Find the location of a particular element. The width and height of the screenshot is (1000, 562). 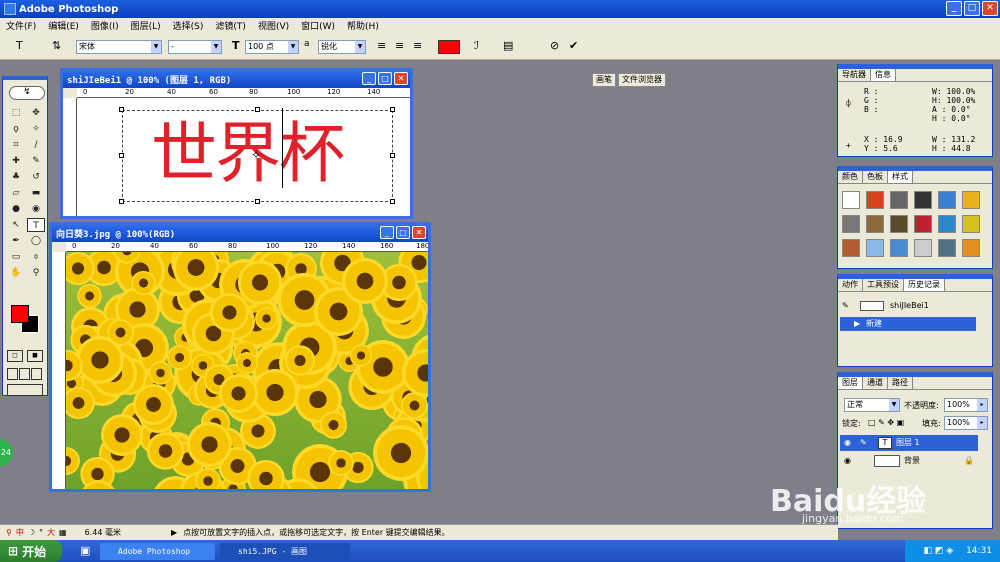

ime-lang: 中 is located at coordinates (20, 532).